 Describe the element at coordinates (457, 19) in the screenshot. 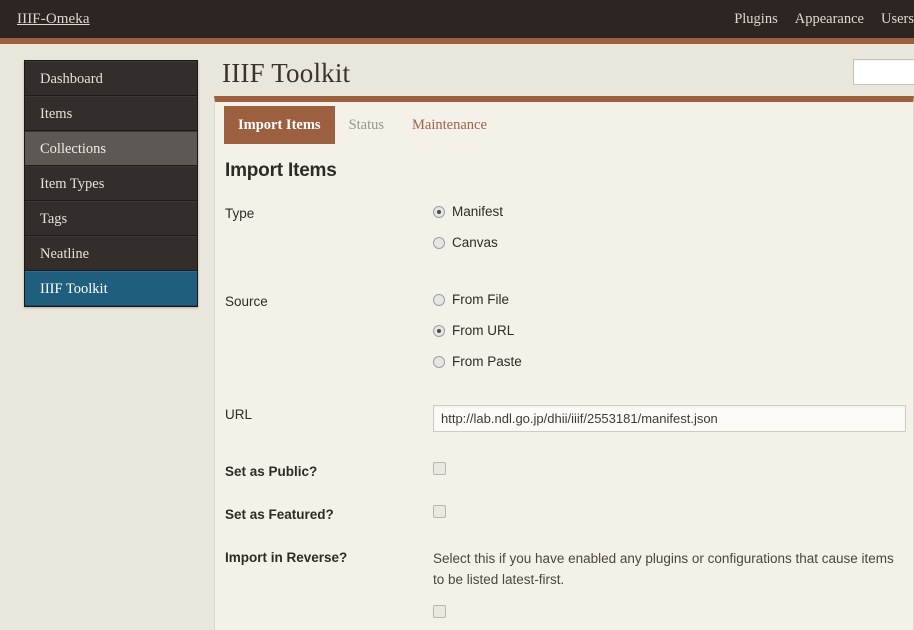

I see `top-bar: IIIF-Omeka Plugins Appearance Users` at that location.